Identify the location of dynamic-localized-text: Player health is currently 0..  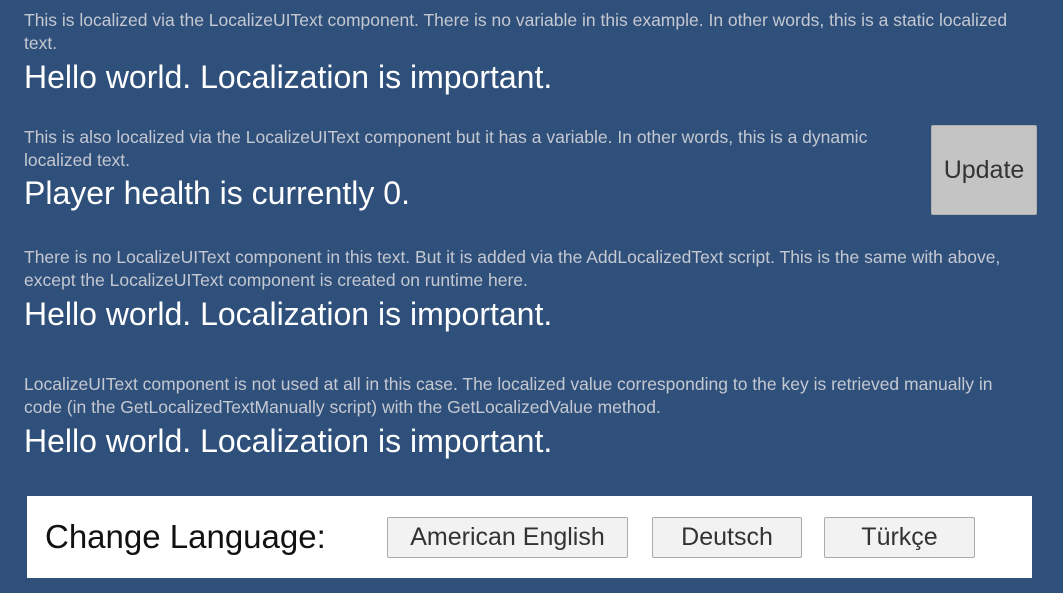
(217, 193).